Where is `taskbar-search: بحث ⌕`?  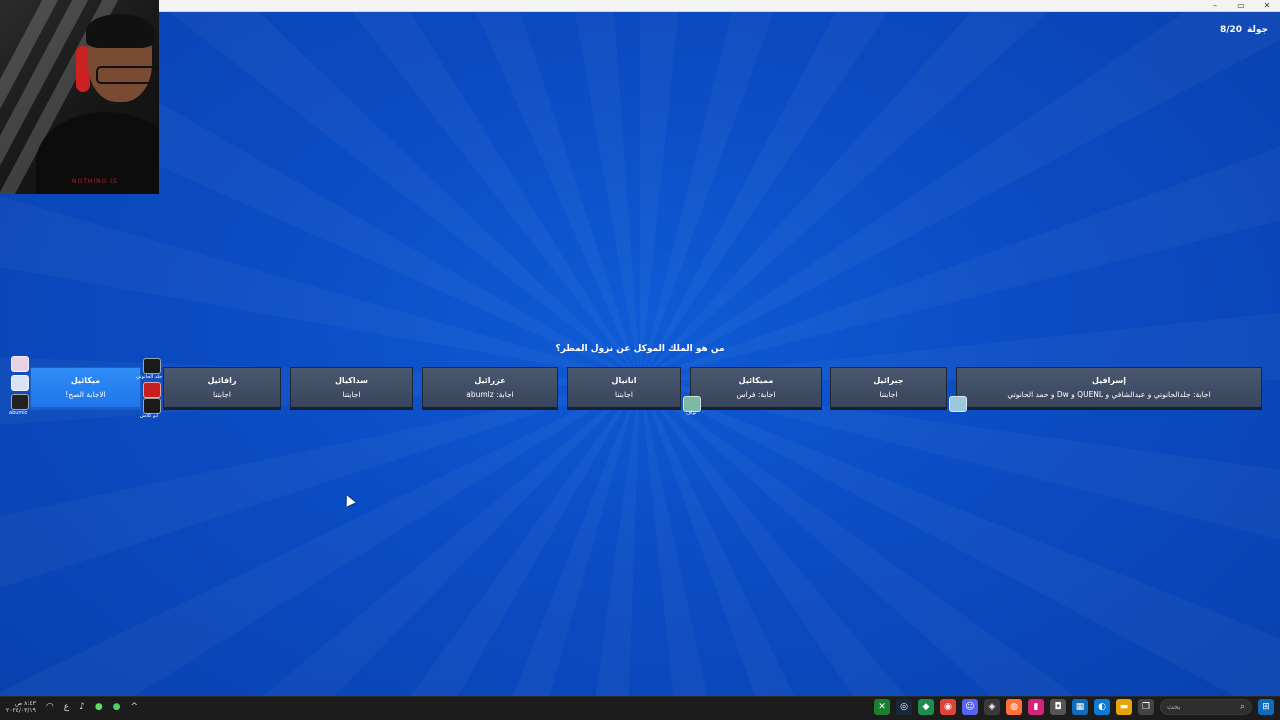
taskbar-search: بحث ⌕ is located at coordinates (1206, 707).